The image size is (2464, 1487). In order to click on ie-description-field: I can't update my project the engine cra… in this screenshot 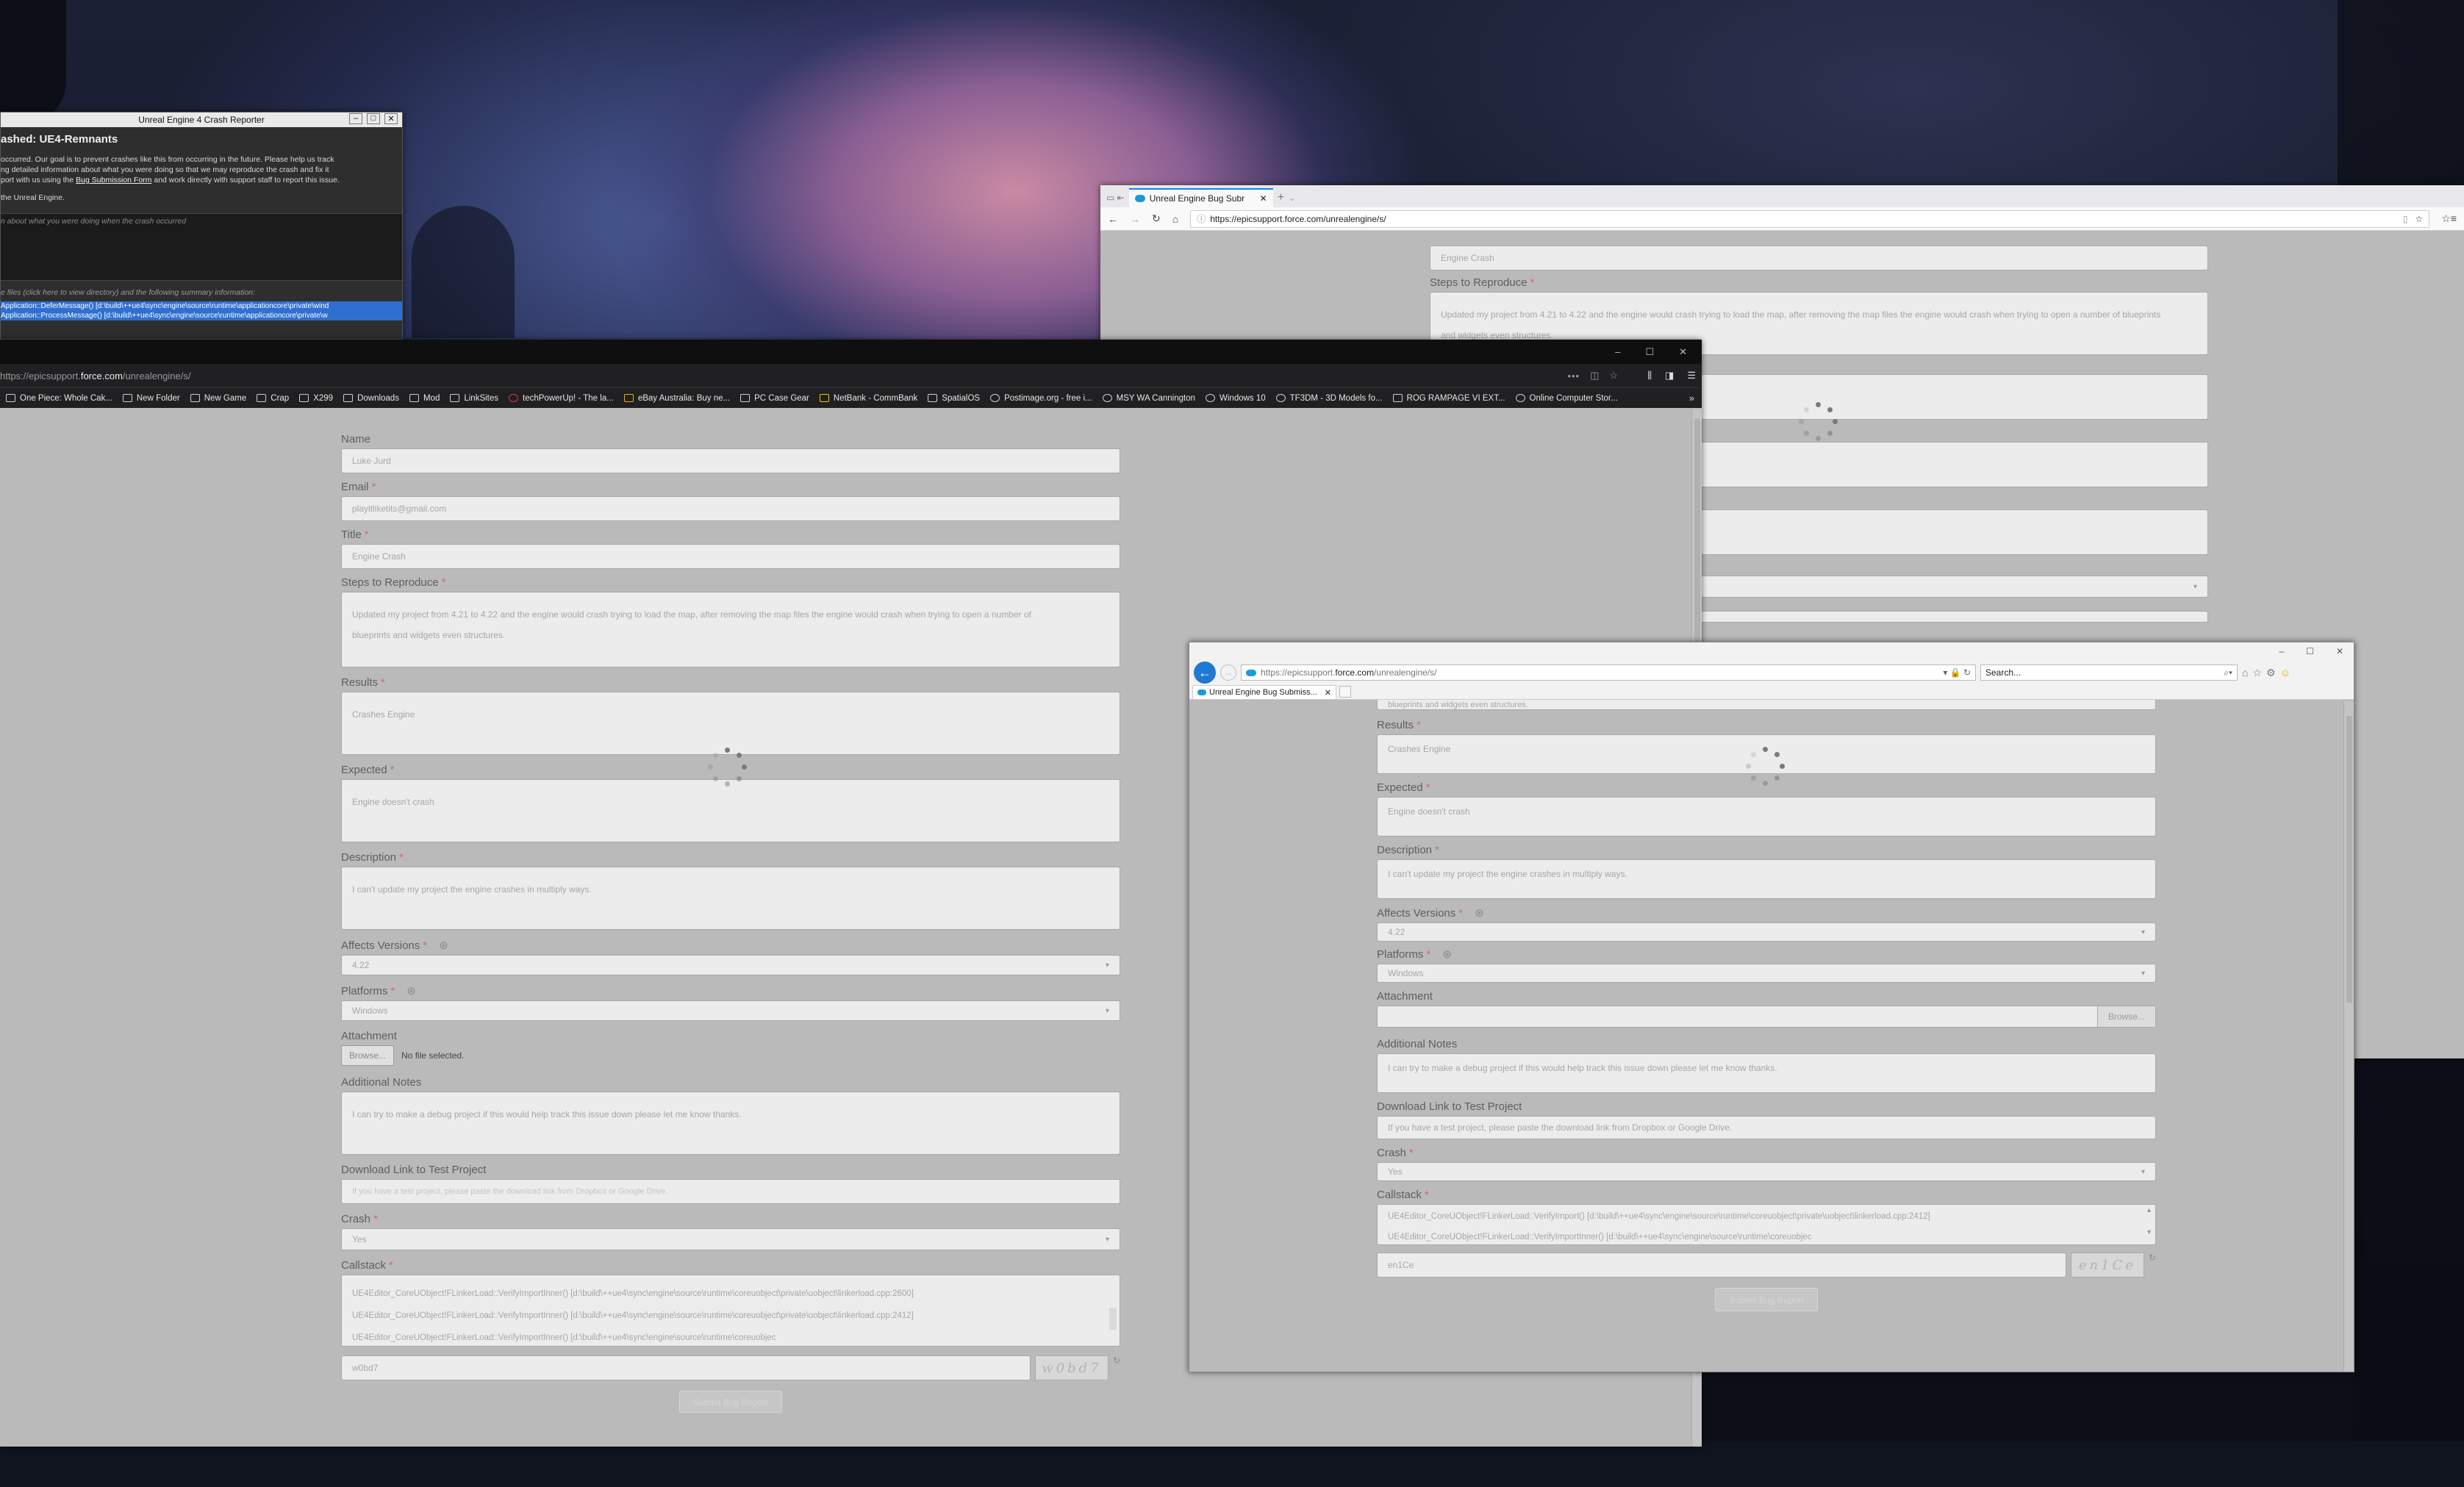, I will do `click(1767, 879)`.